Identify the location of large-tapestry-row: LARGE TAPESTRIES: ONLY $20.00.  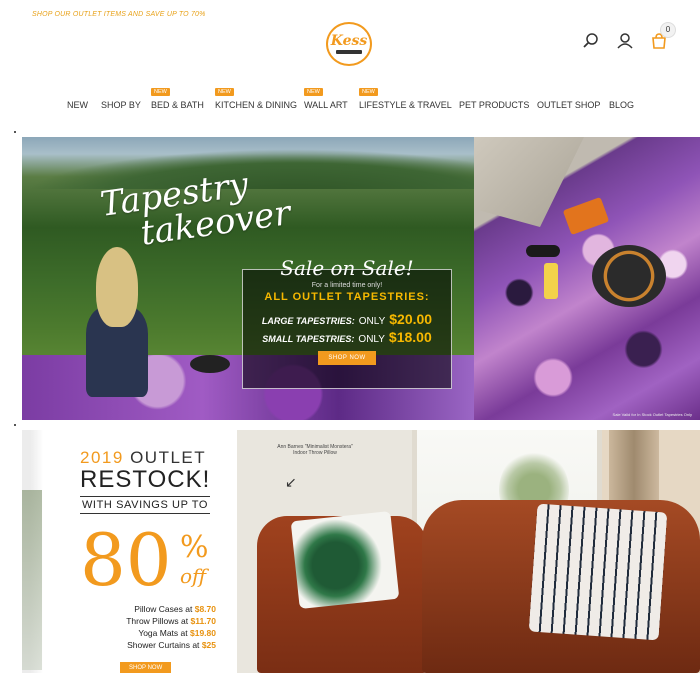
(347, 319).